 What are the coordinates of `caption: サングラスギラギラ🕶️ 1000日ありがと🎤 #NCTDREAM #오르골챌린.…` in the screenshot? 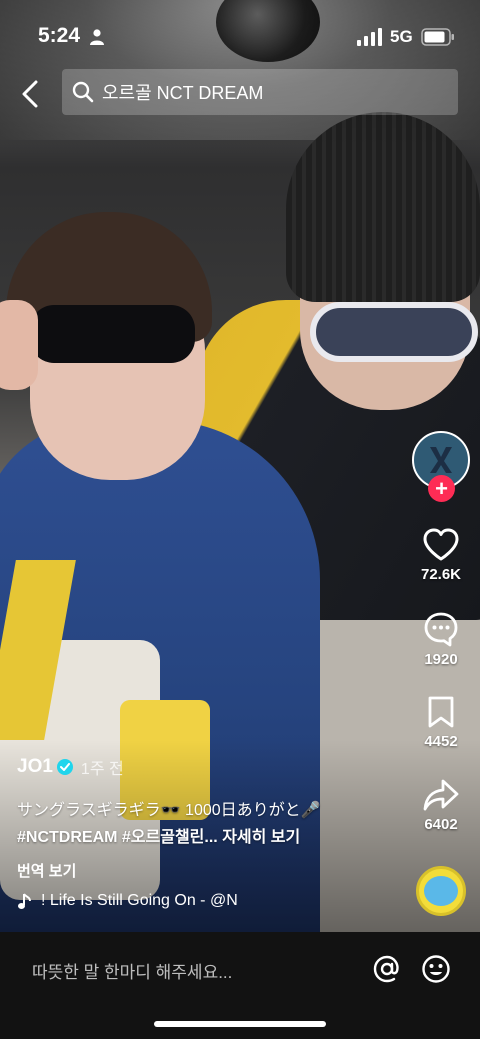 It's located at (207, 824).